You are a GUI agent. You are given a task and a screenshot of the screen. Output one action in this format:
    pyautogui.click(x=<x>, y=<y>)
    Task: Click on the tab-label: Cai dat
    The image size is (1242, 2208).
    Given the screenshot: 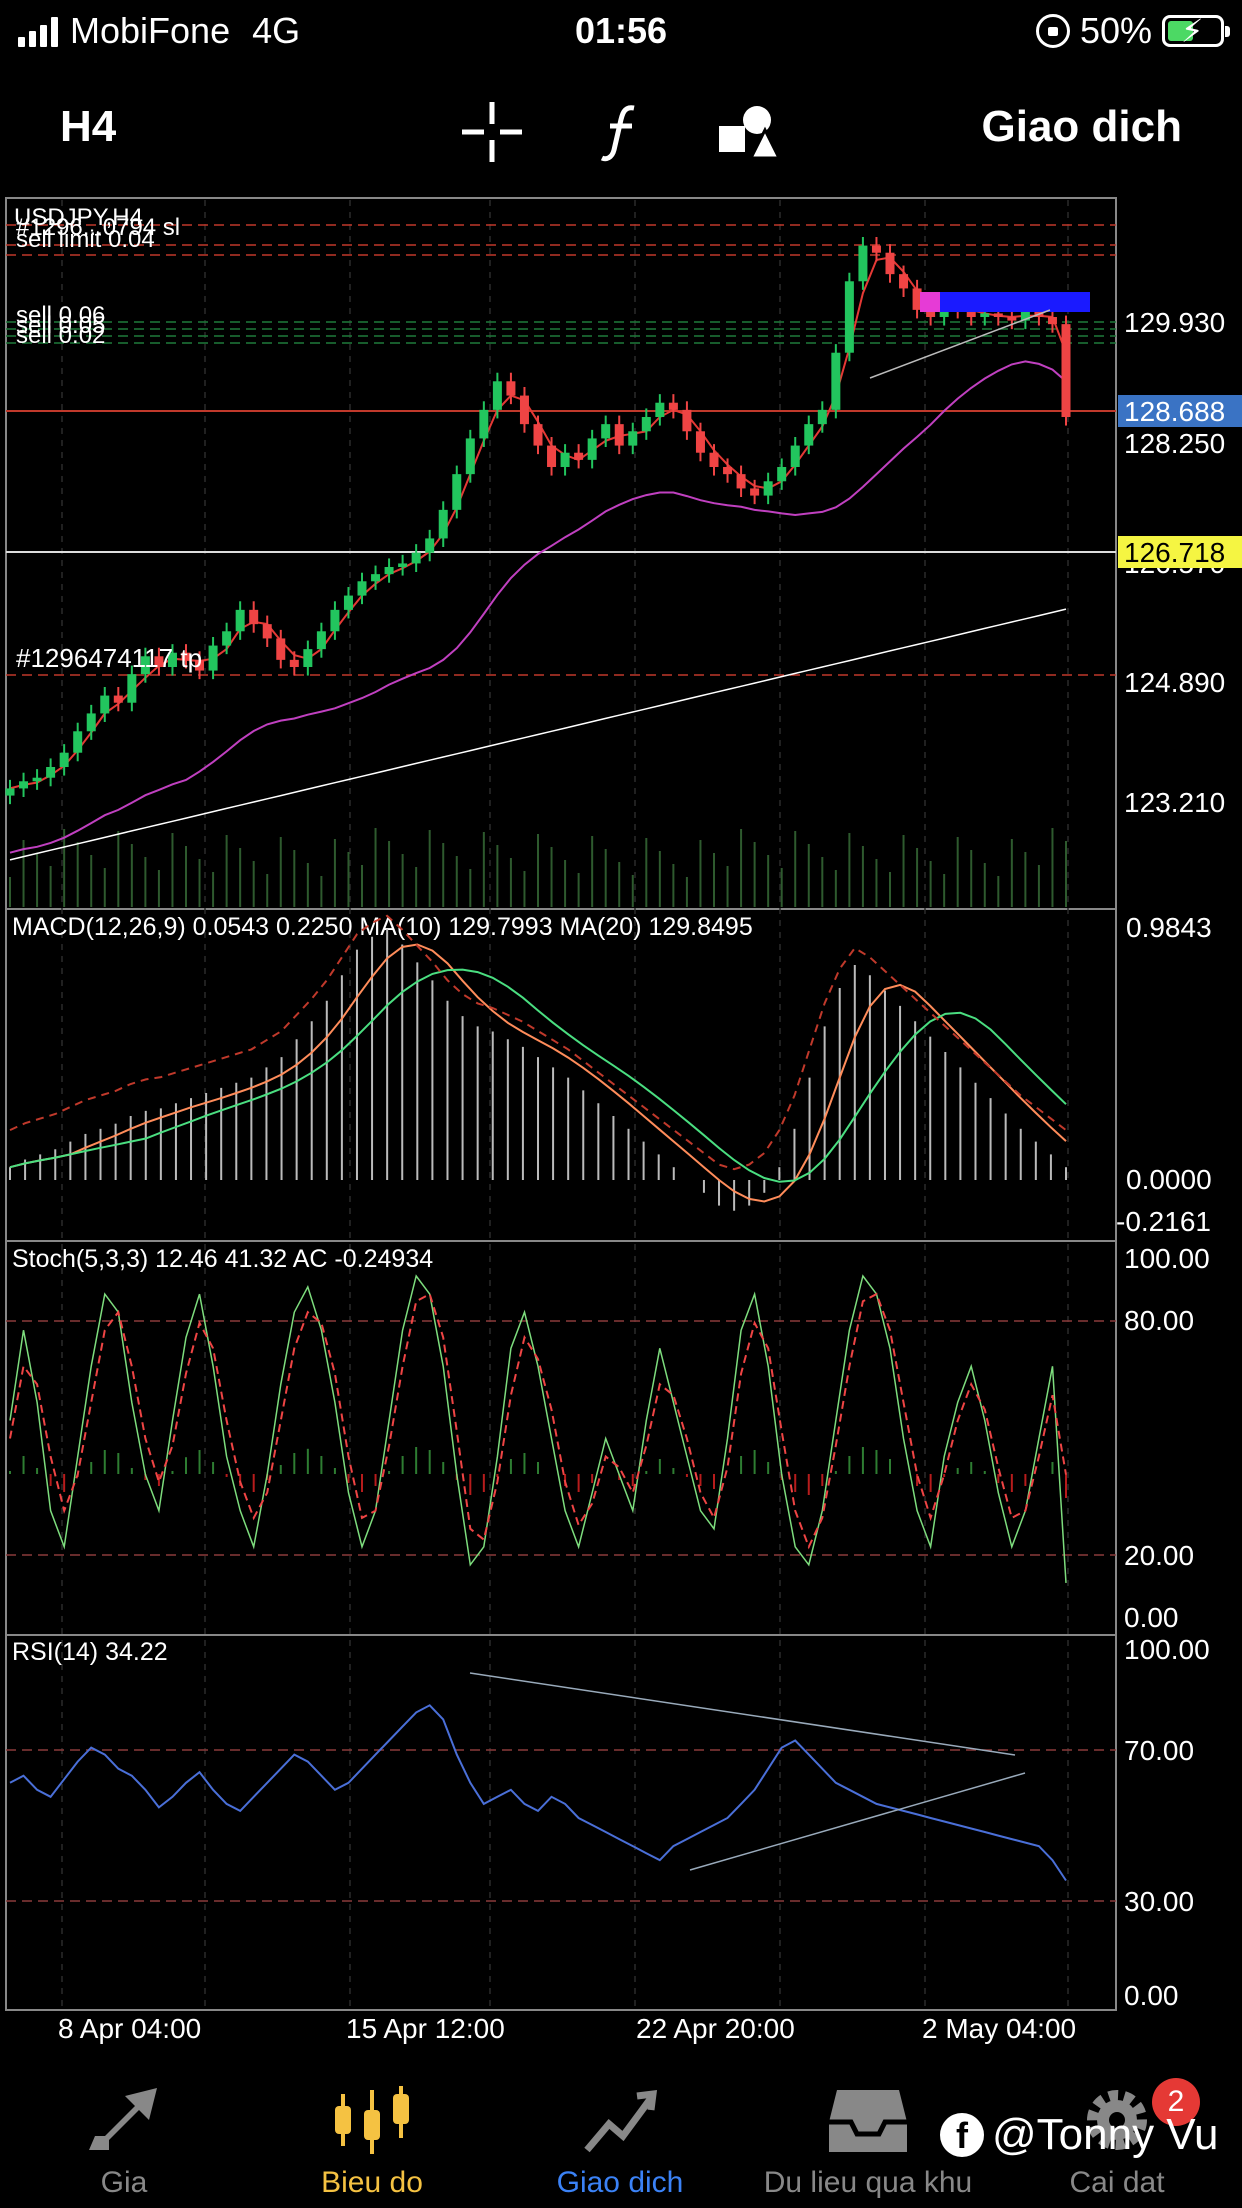 What is the action you would take?
    pyautogui.click(x=1117, y=2182)
    